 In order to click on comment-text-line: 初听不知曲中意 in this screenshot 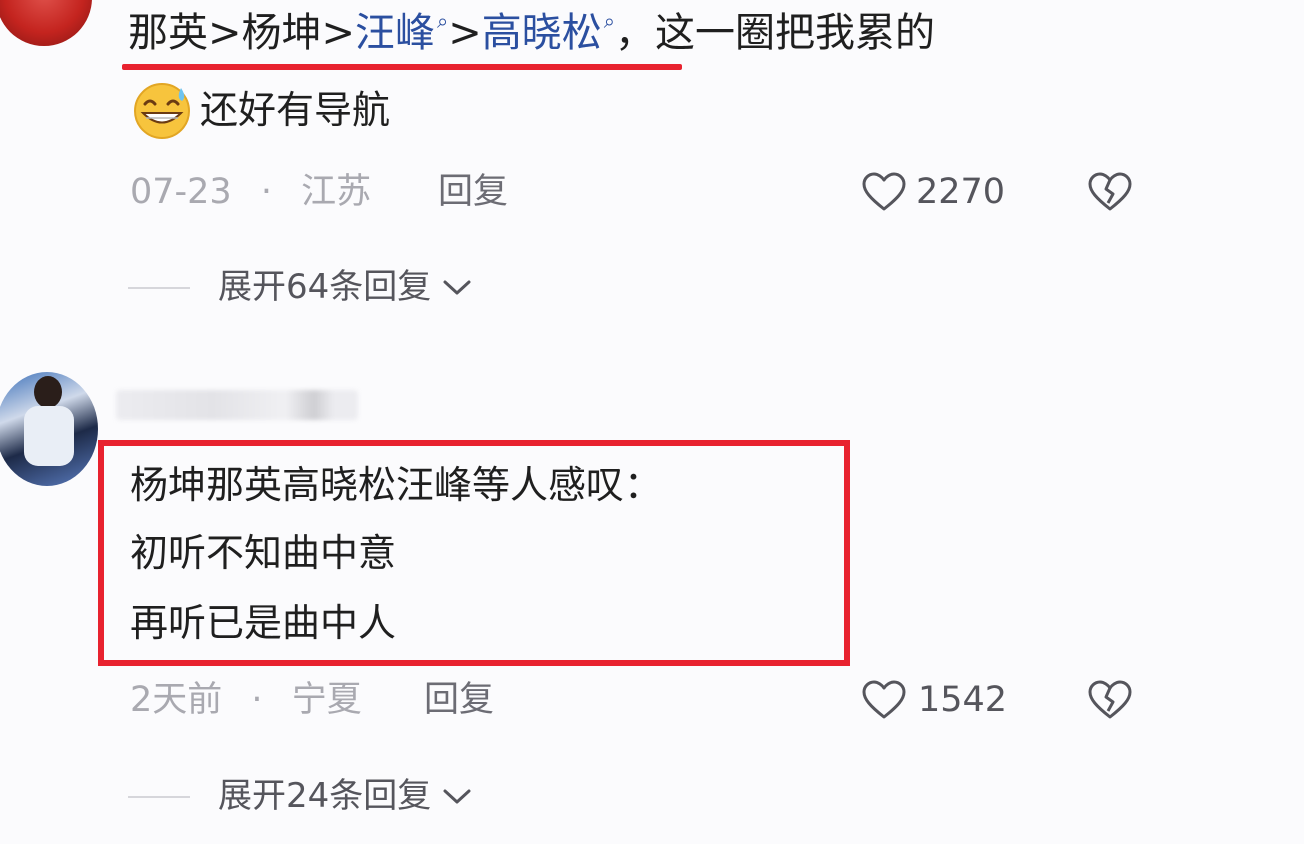, I will do `click(263, 553)`.